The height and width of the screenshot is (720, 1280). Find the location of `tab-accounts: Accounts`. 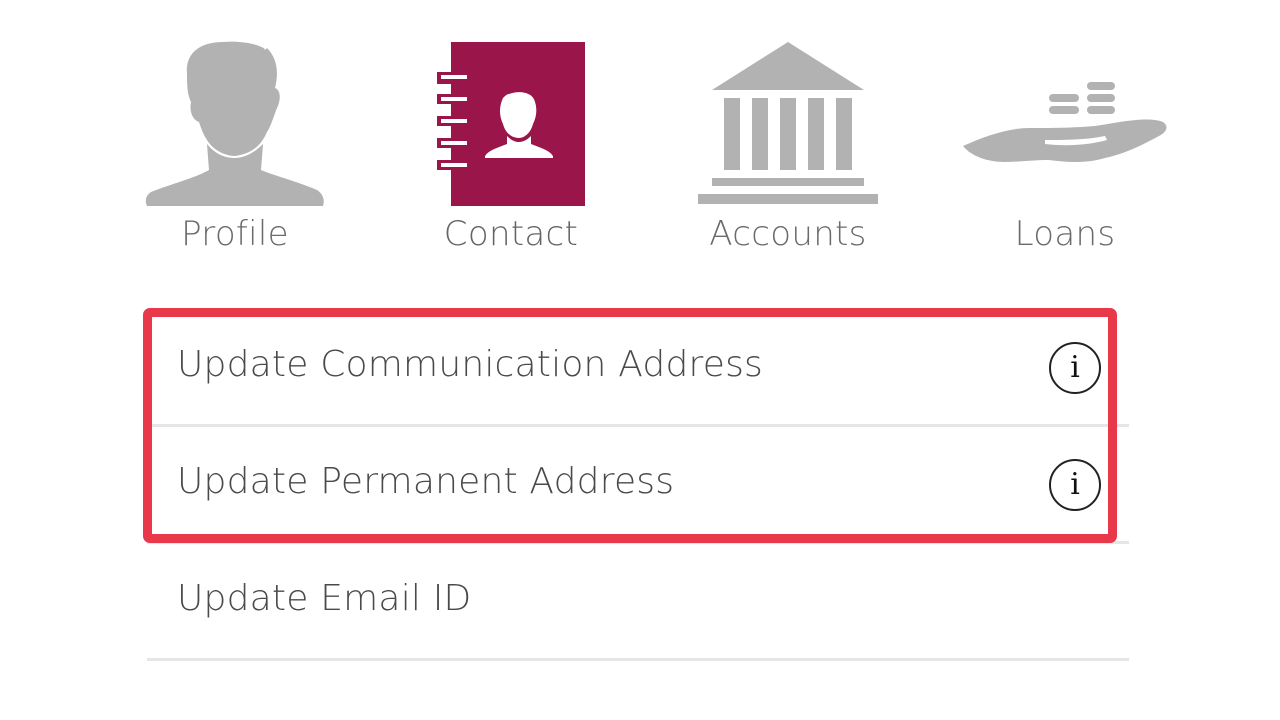

tab-accounts: Accounts is located at coordinates (788, 140).